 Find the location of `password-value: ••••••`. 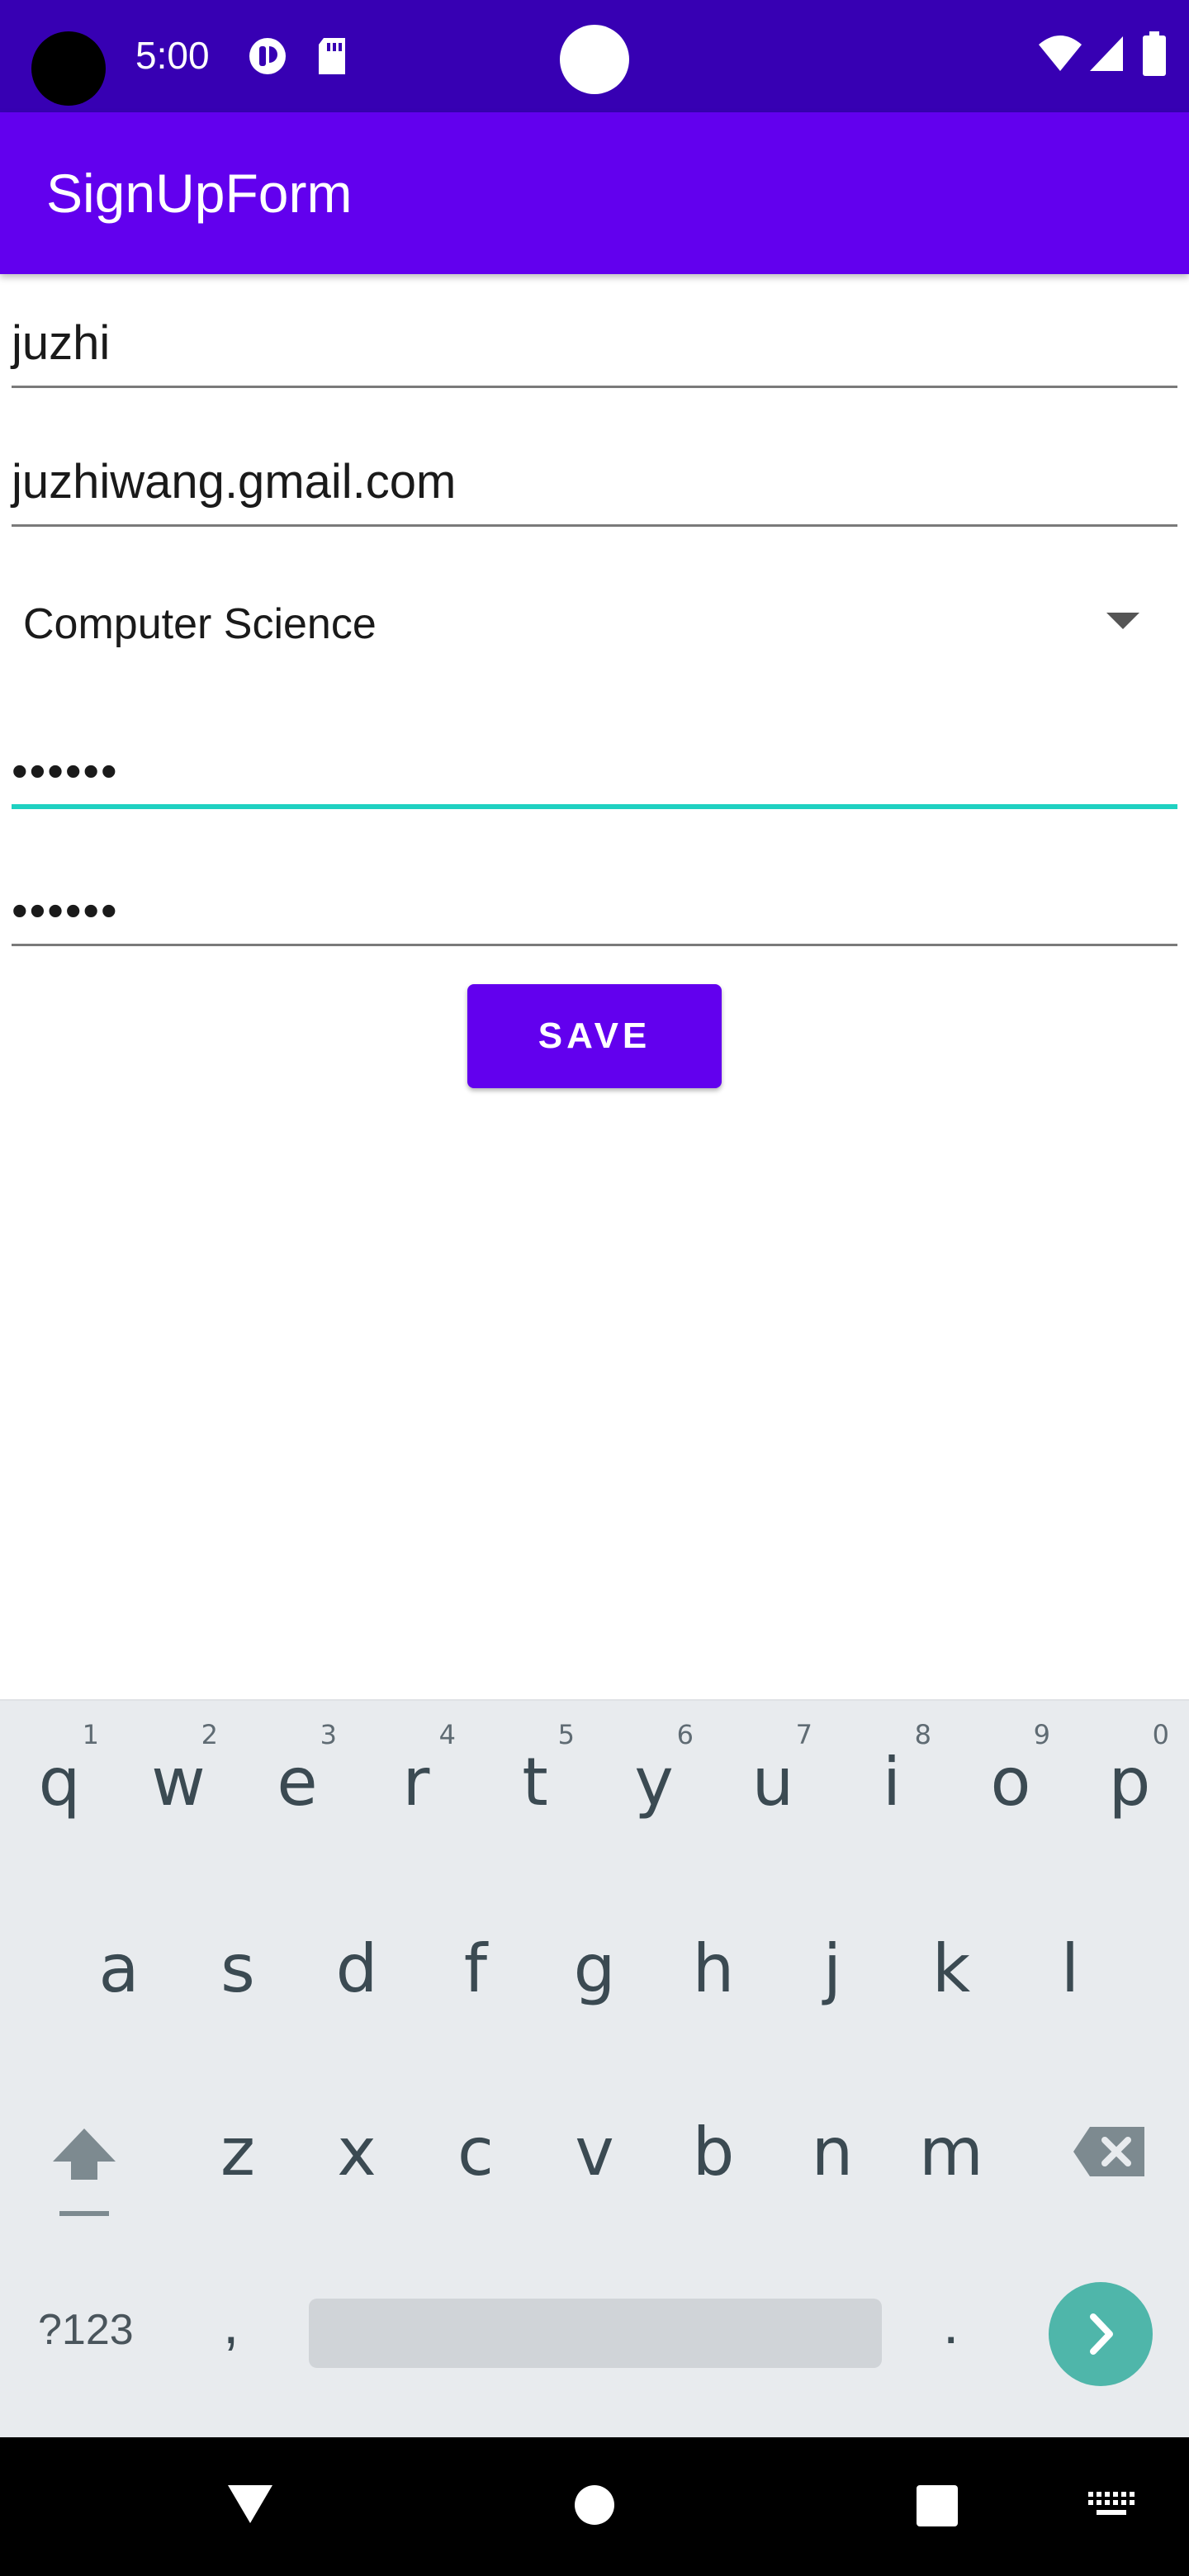

password-value: •••••• is located at coordinates (65, 771).